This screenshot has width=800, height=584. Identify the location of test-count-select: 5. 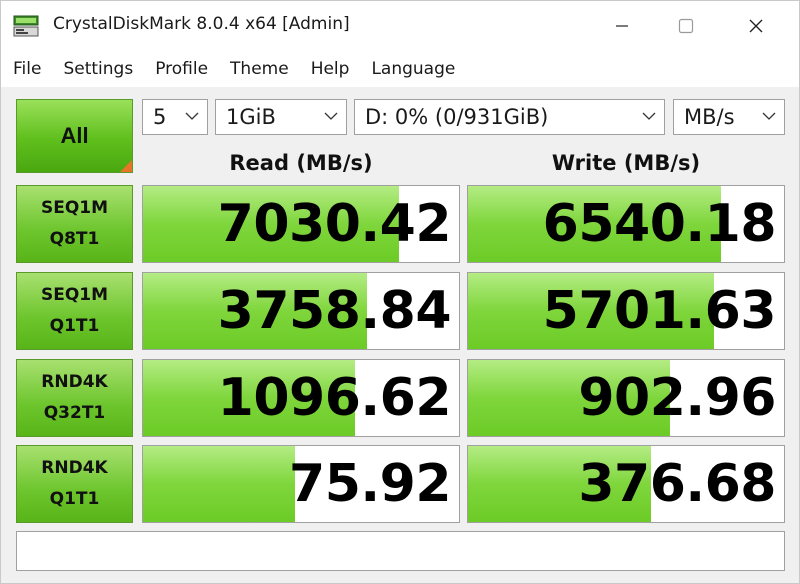
(175, 117).